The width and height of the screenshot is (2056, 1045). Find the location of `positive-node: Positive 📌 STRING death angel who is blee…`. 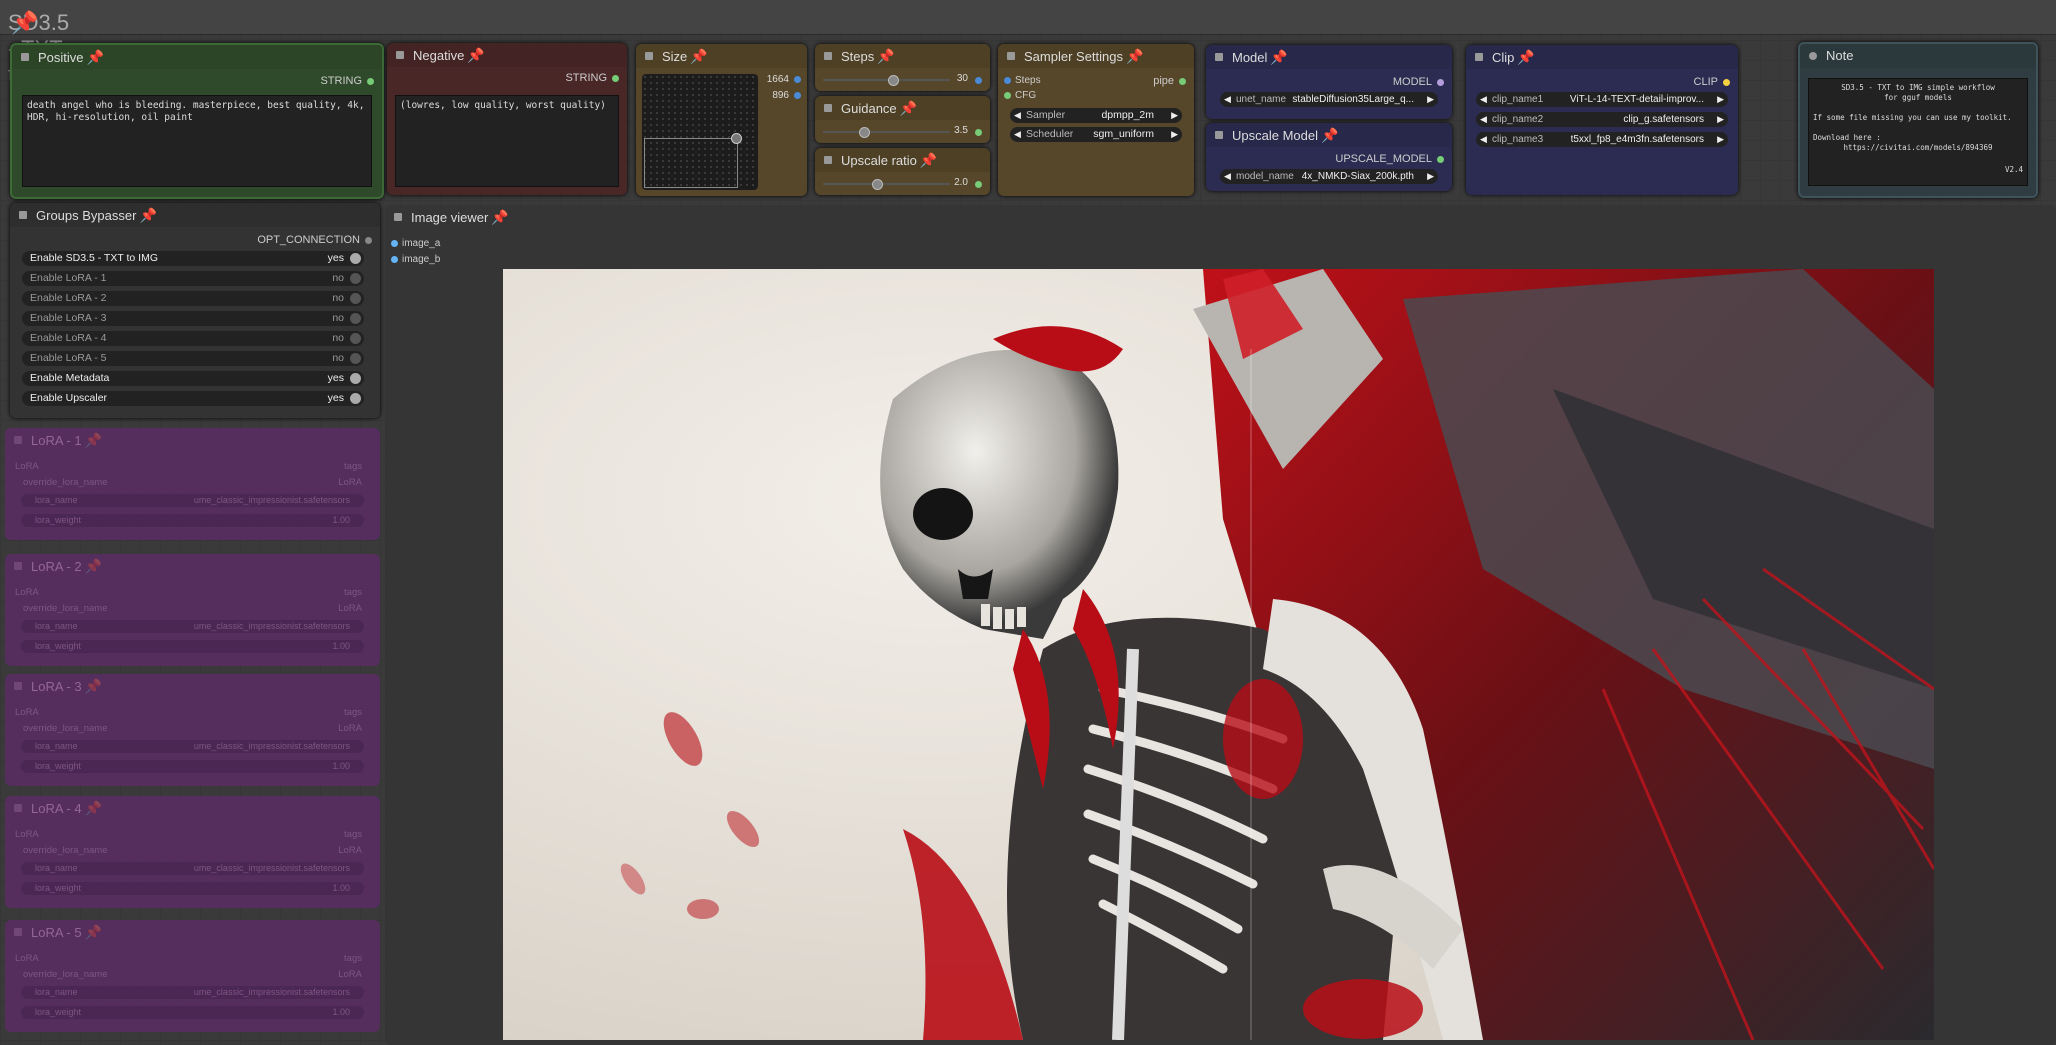

positive-node: Positive 📌 STRING death angel who is blee… is located at coordinates (197, 121).